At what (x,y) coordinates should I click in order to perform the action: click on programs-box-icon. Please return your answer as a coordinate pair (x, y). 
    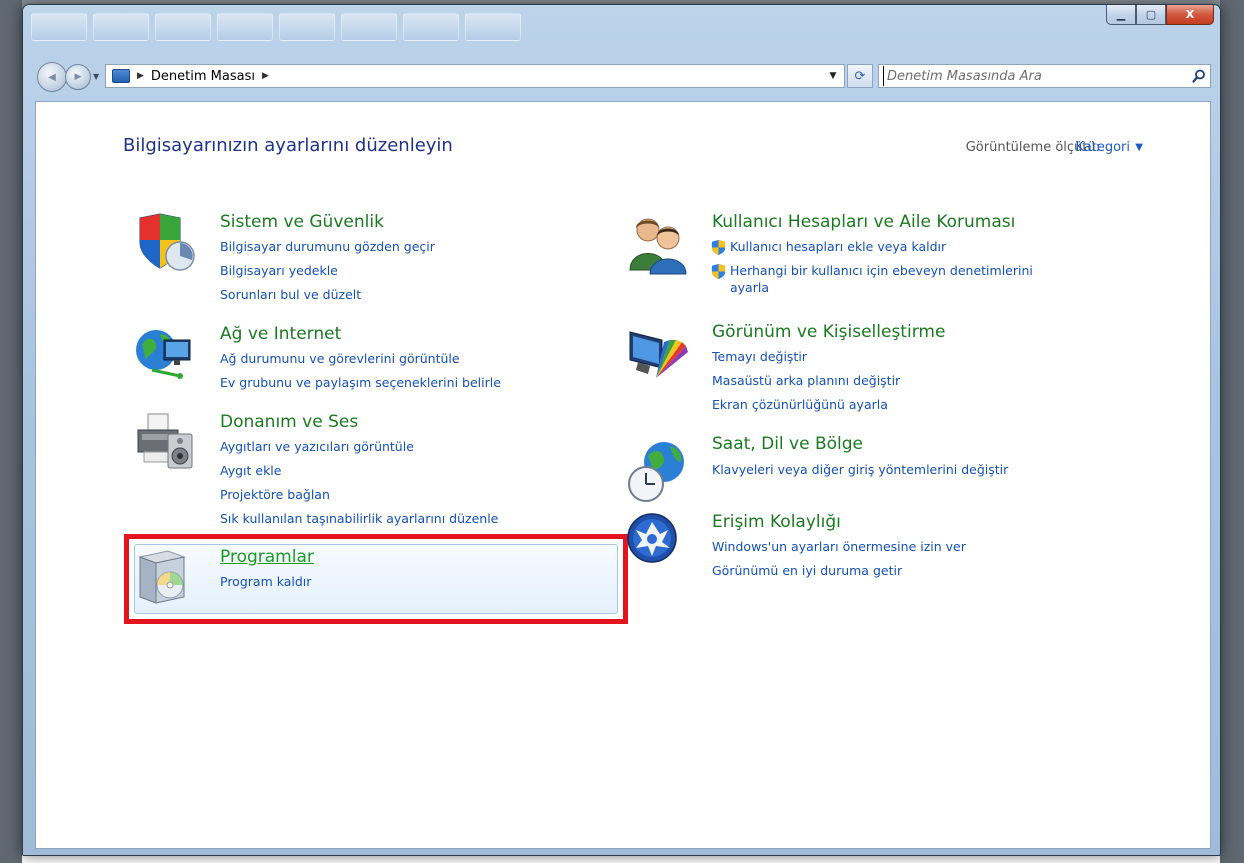
    Looking at the image, I should click on (166, 579).